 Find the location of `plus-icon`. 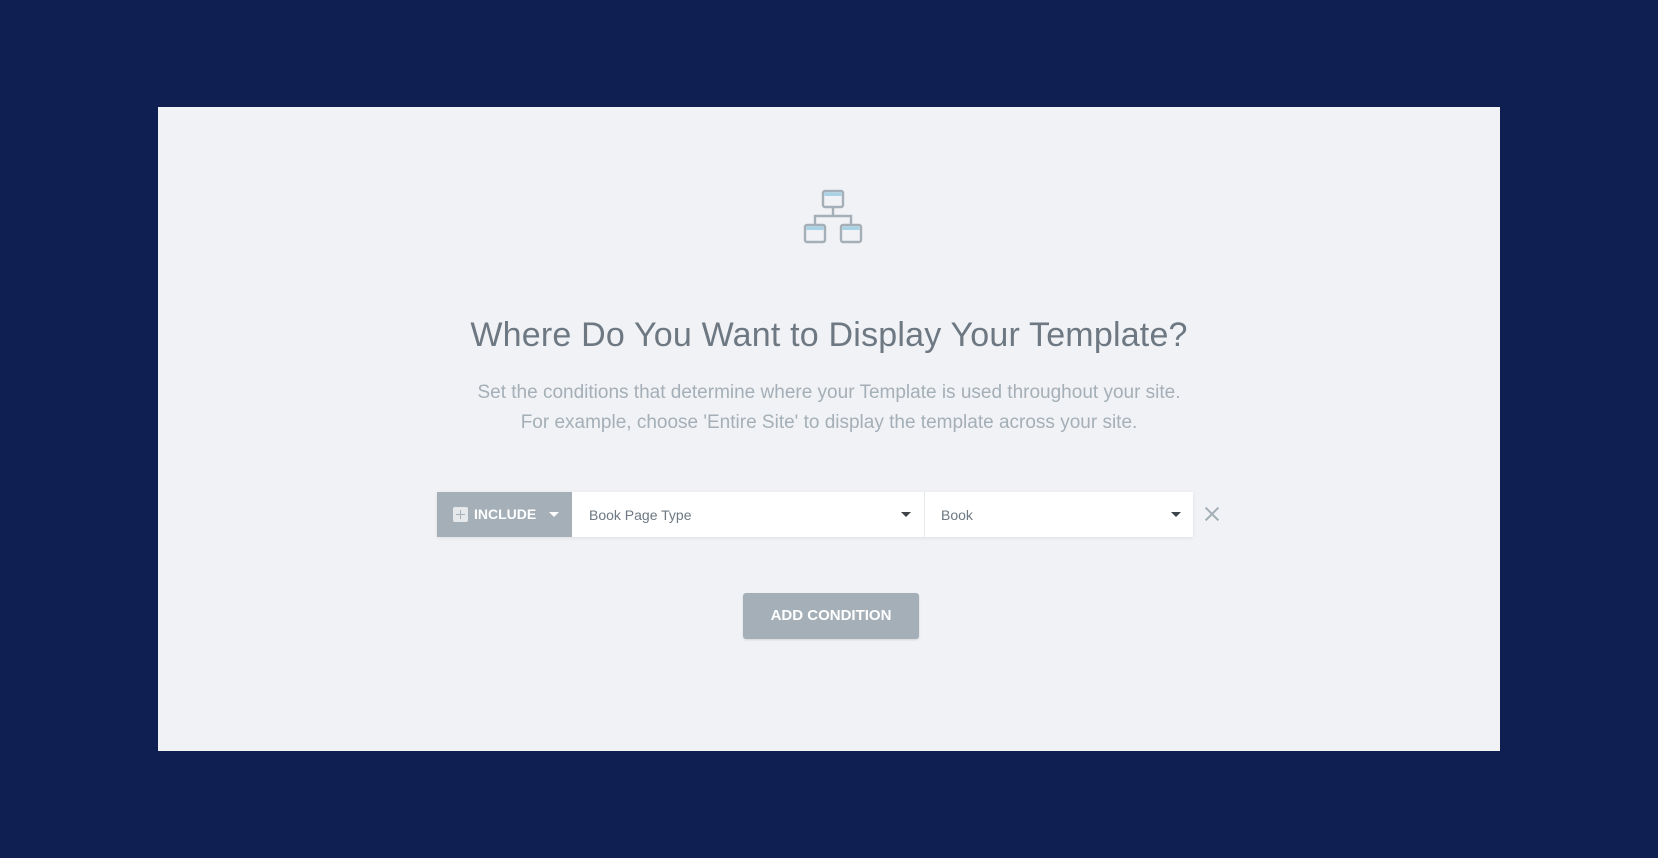

plus-icon is located at coordinates (460, 514).